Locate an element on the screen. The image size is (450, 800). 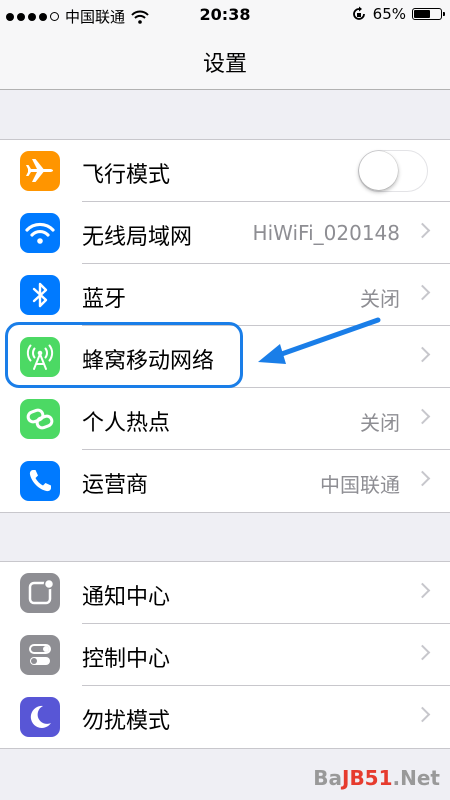
settings-row-label: 勿扰模式 is located at coordinates (126, 721).